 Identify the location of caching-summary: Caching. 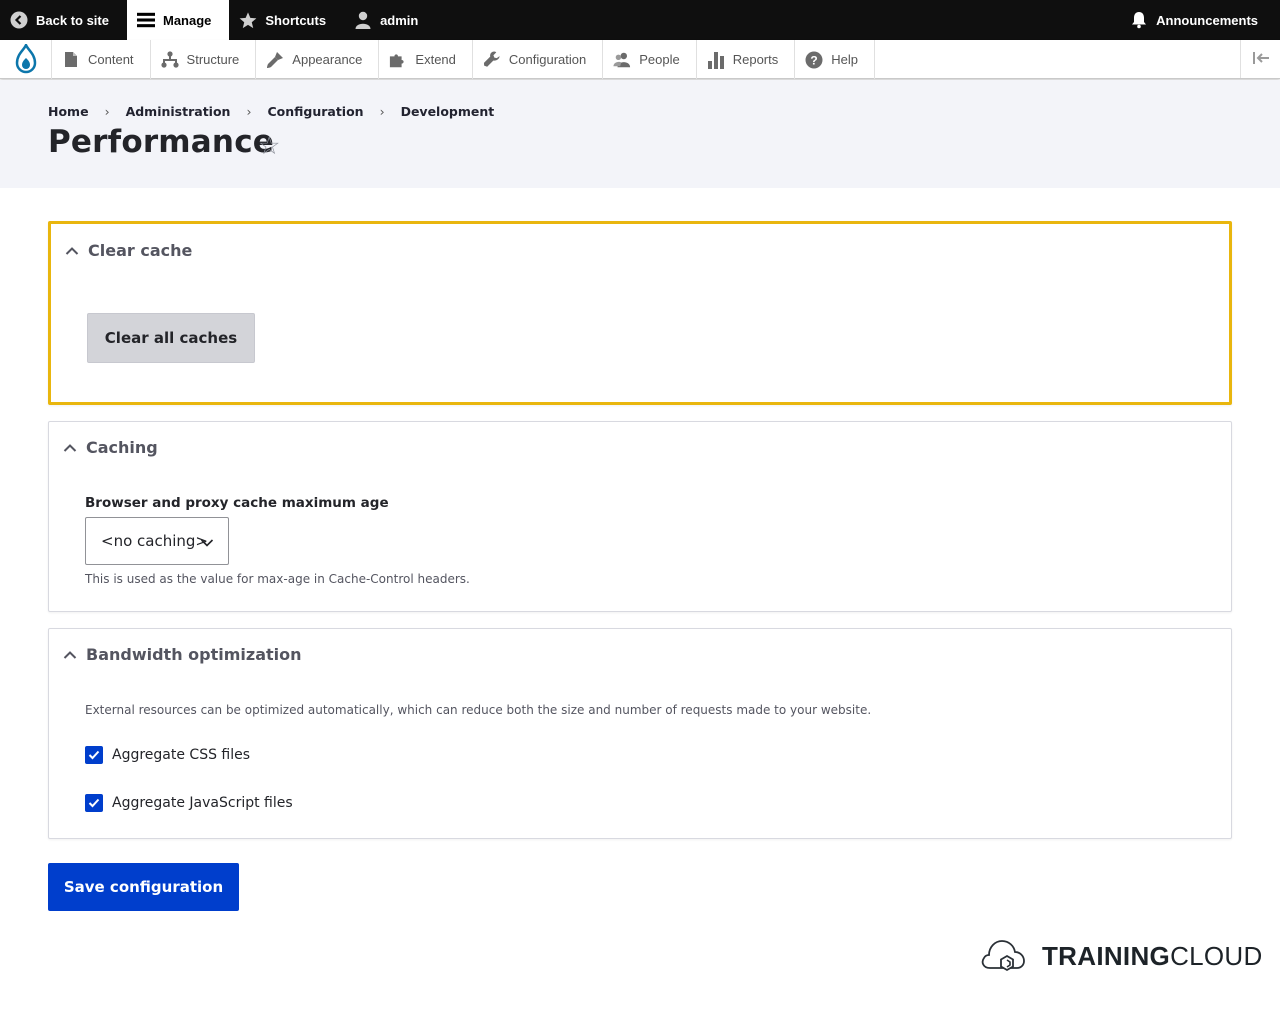
(110, 447).